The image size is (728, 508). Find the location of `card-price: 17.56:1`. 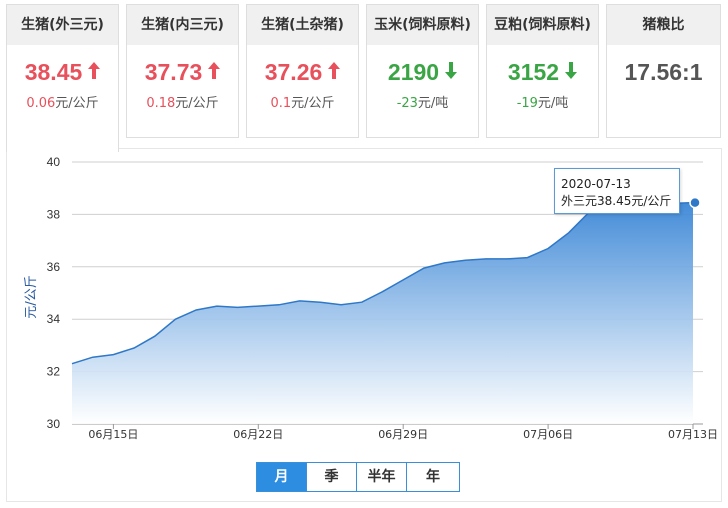

card-price: 17.56:1 is located at coordinates (663, 72).